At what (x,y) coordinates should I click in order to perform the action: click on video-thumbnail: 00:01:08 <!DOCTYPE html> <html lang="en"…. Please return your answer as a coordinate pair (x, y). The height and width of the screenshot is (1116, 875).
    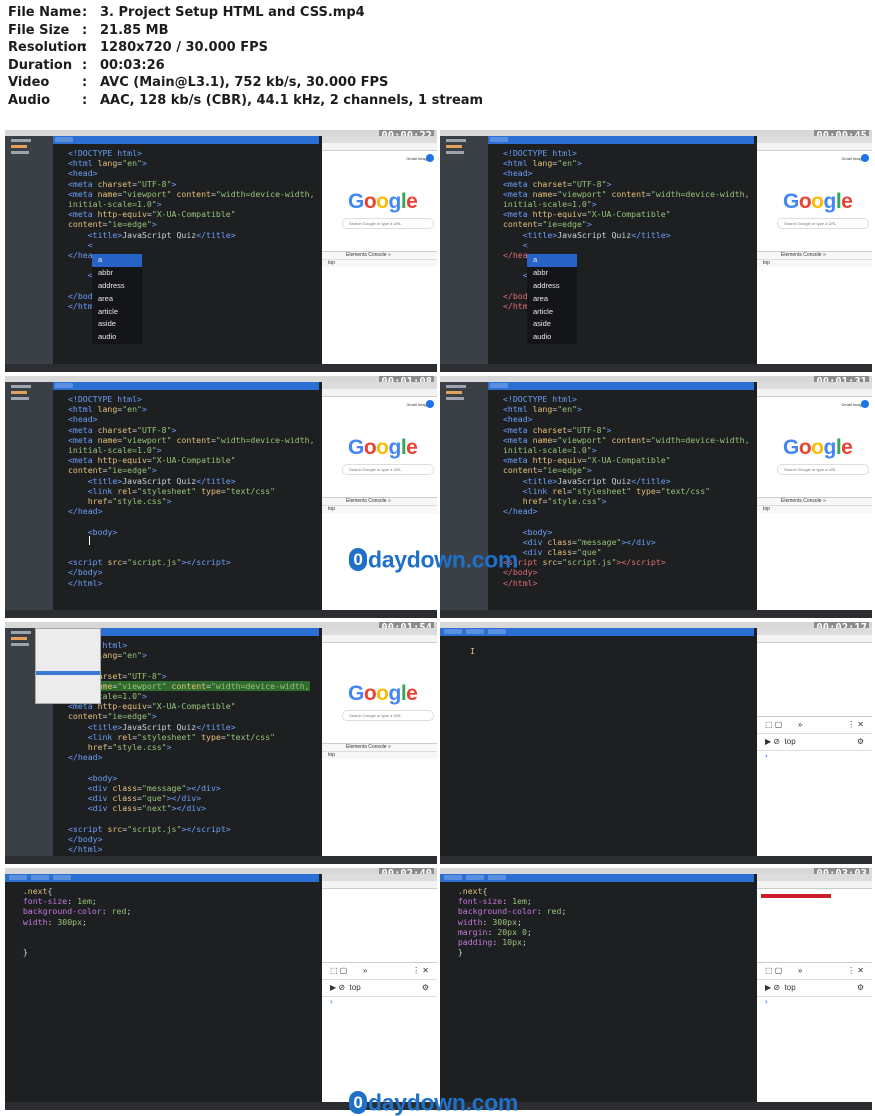
    Looking at the image, I should click on (221, 497).